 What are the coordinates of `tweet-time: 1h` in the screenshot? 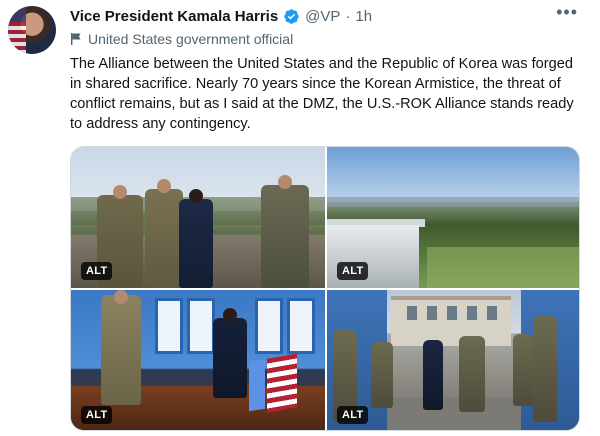 It's located at (363, 16).